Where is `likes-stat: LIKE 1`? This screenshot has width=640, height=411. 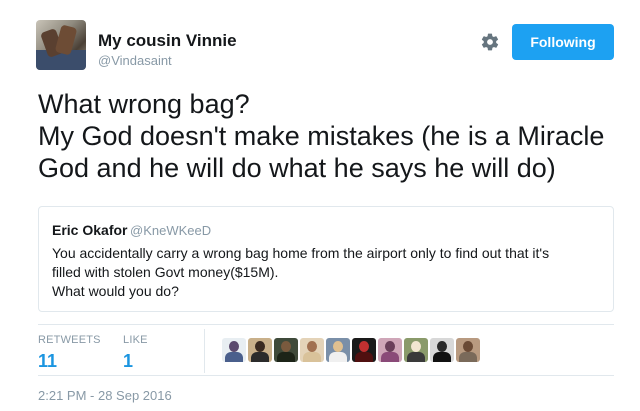
likes-stat: LIKE 1 is located at coordinates (135, 353).